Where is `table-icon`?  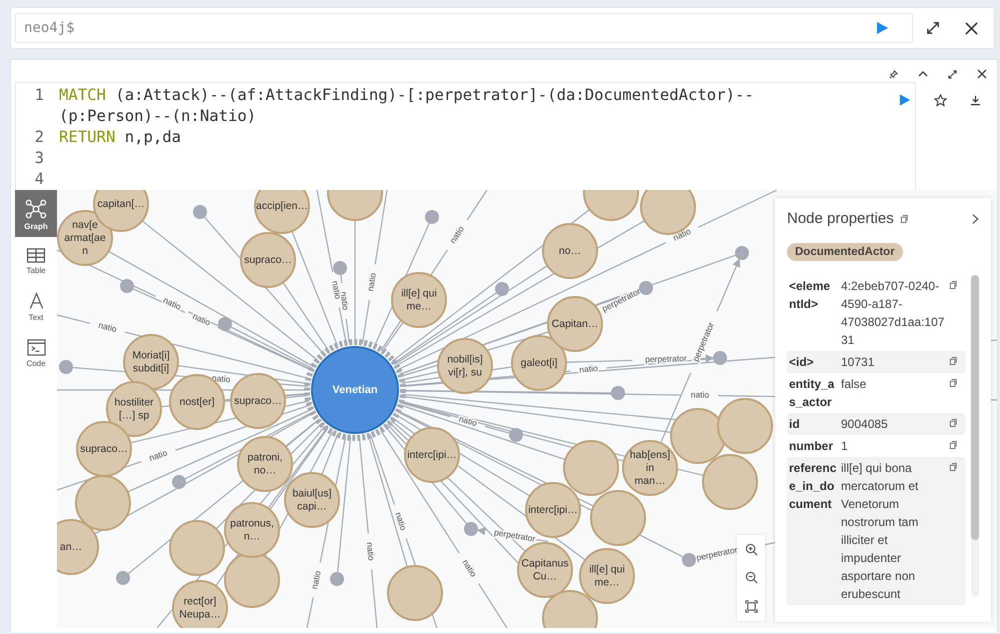 table-icon is located at coordinates (36, 255).